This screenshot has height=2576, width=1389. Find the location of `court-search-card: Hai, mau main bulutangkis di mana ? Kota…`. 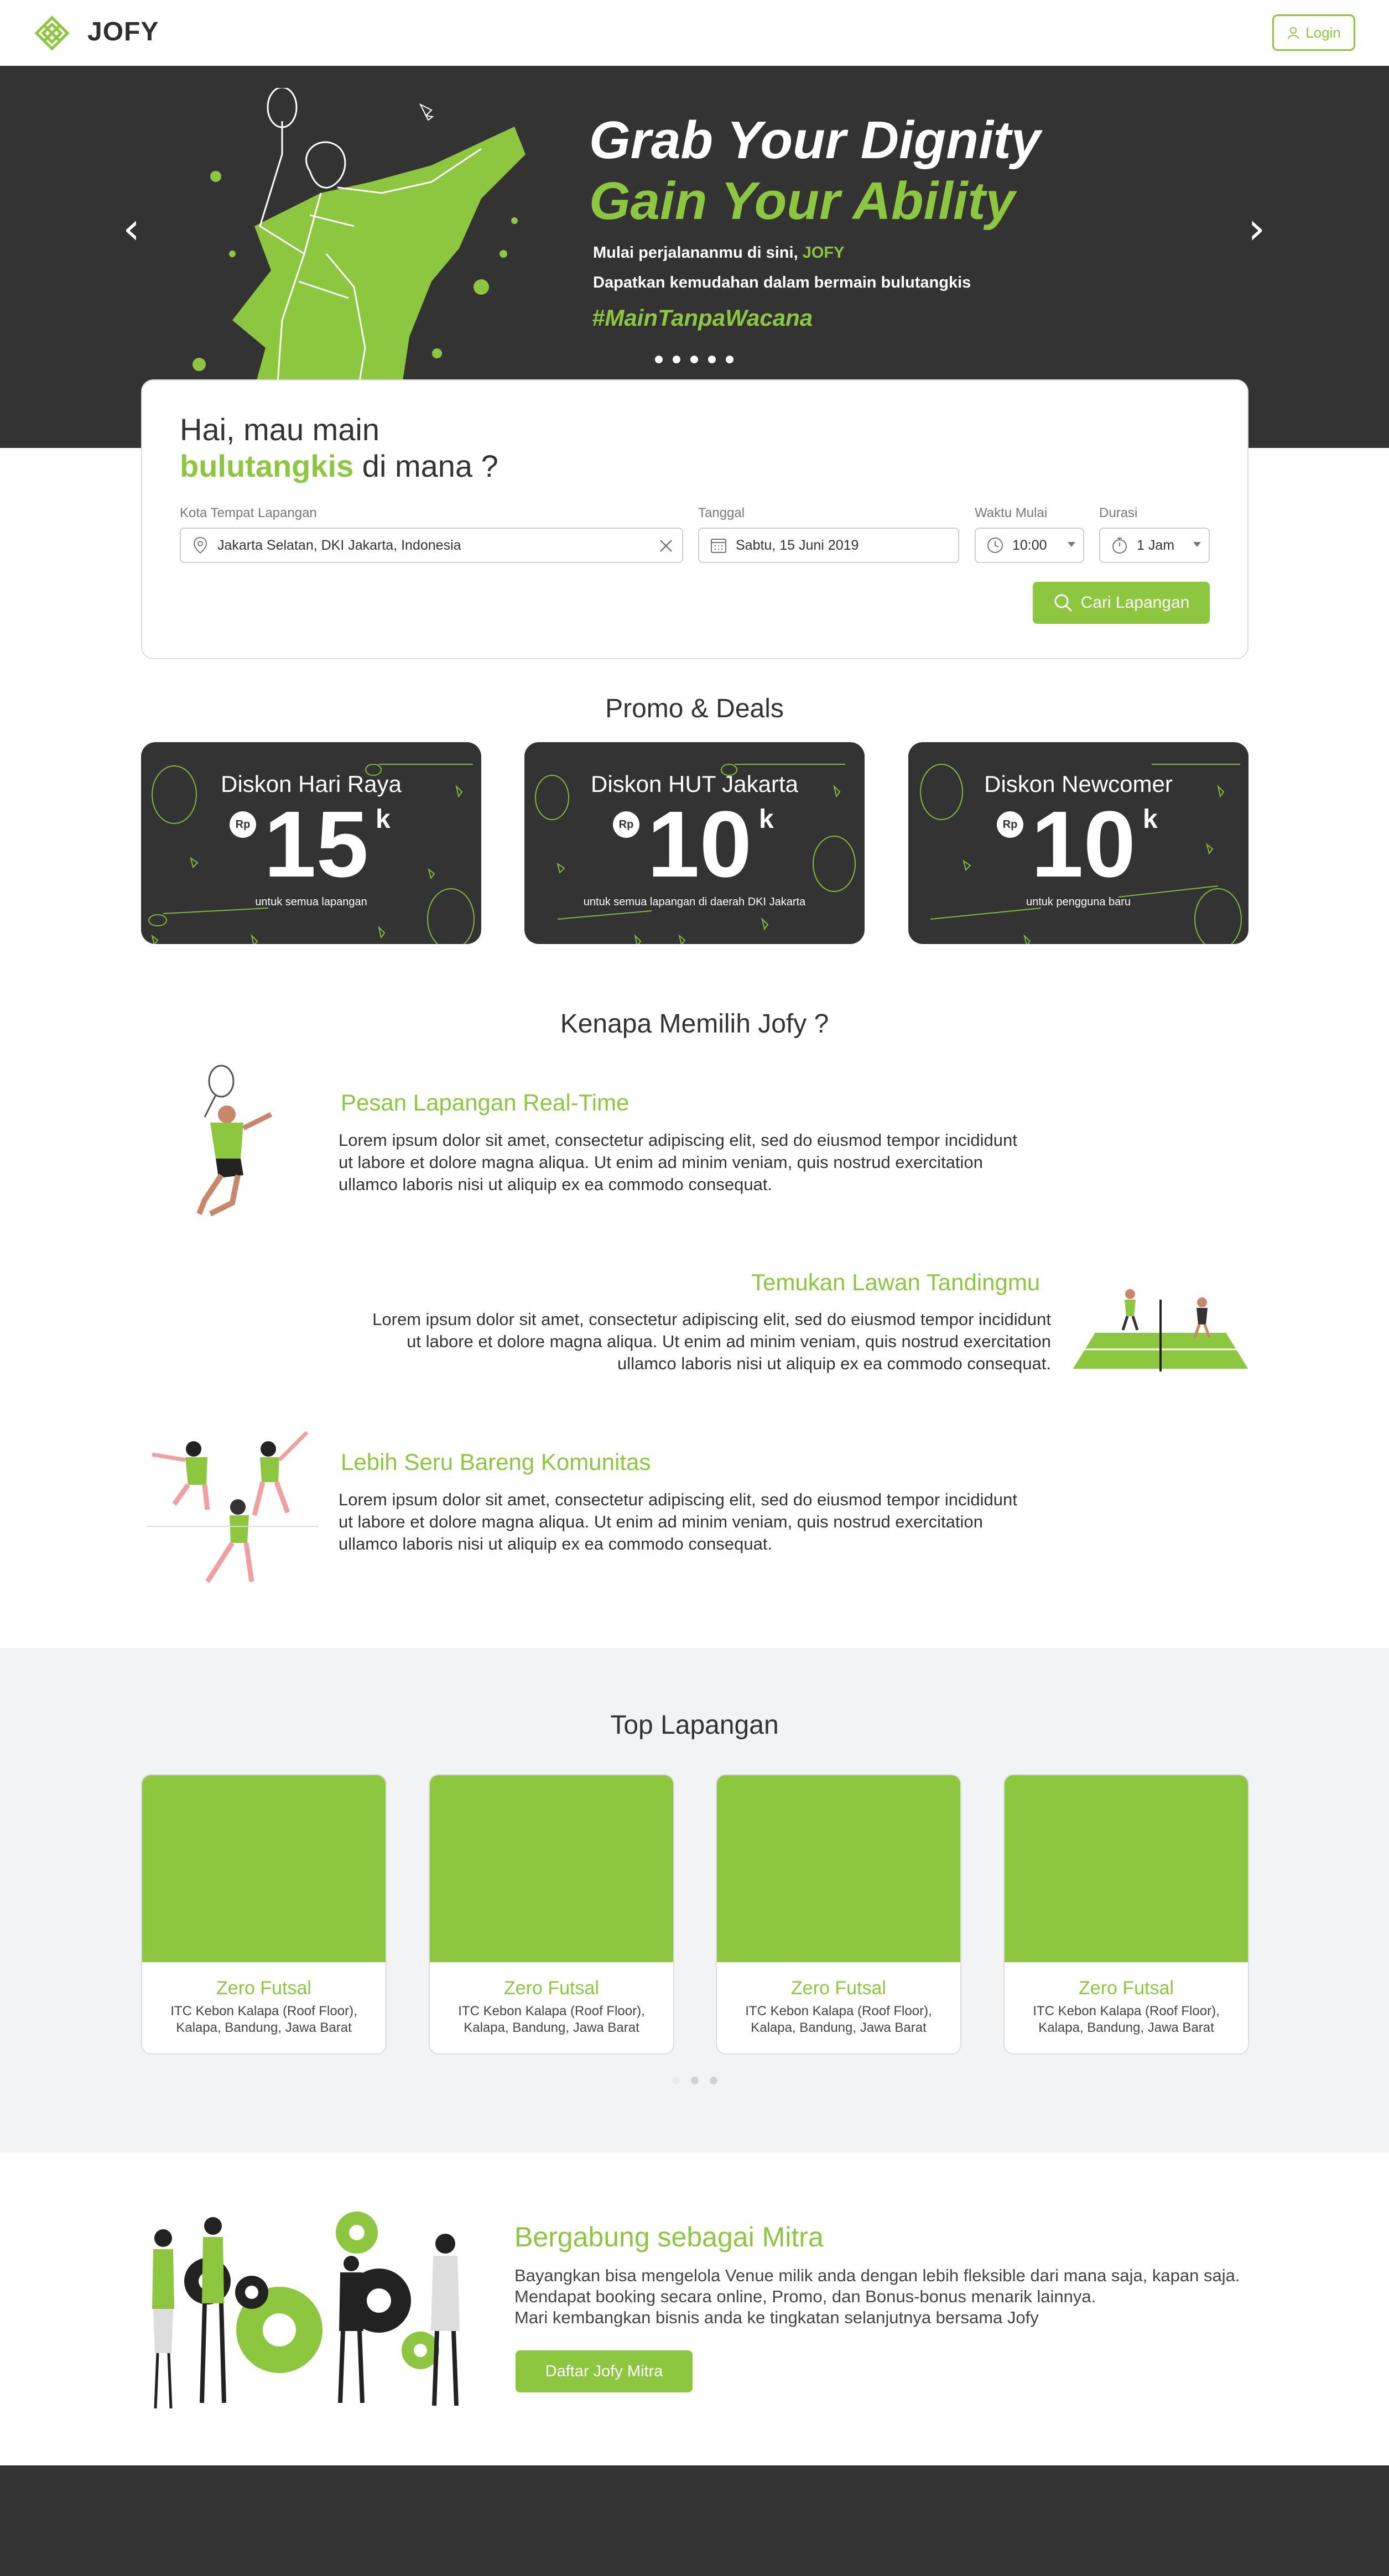

court-search-card: Hai, mau main bulutangkis di mana ? Kota… is located at coordinates (694, 519).